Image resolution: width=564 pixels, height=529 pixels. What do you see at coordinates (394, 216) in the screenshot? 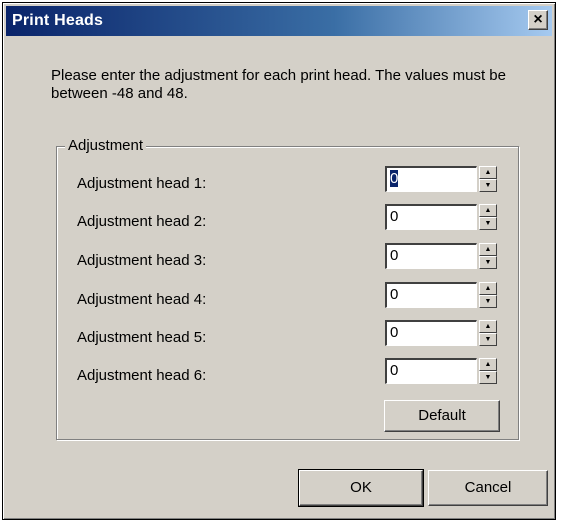
I see `adjustment-head-2-value: 0` at bounding box center [394, 216].